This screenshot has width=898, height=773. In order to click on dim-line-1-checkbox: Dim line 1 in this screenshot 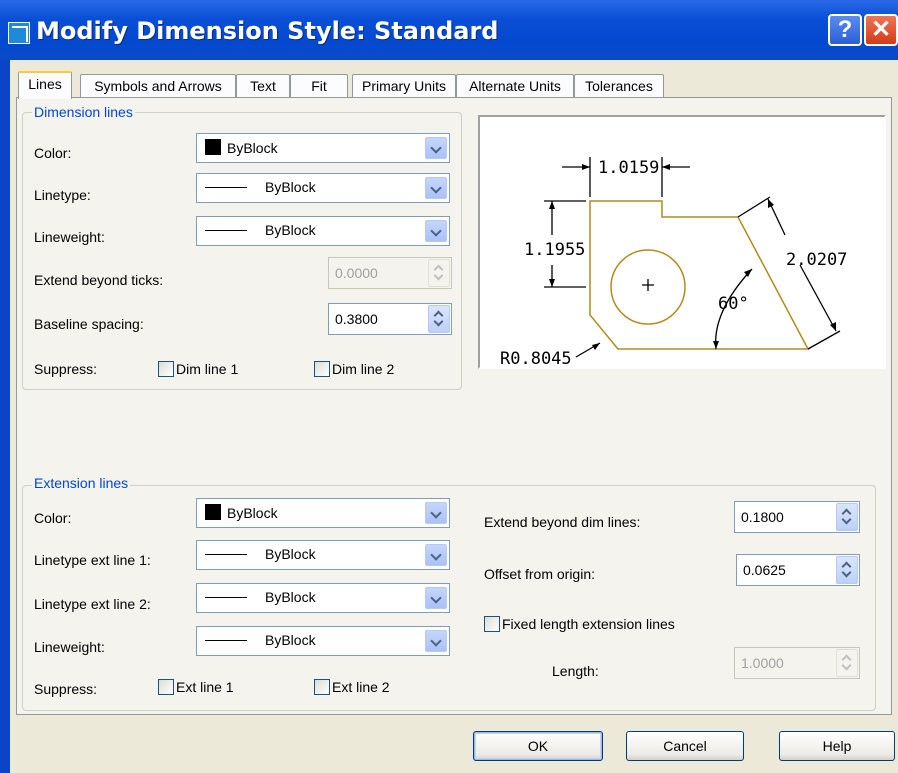, I will do `click(198, 369)`.